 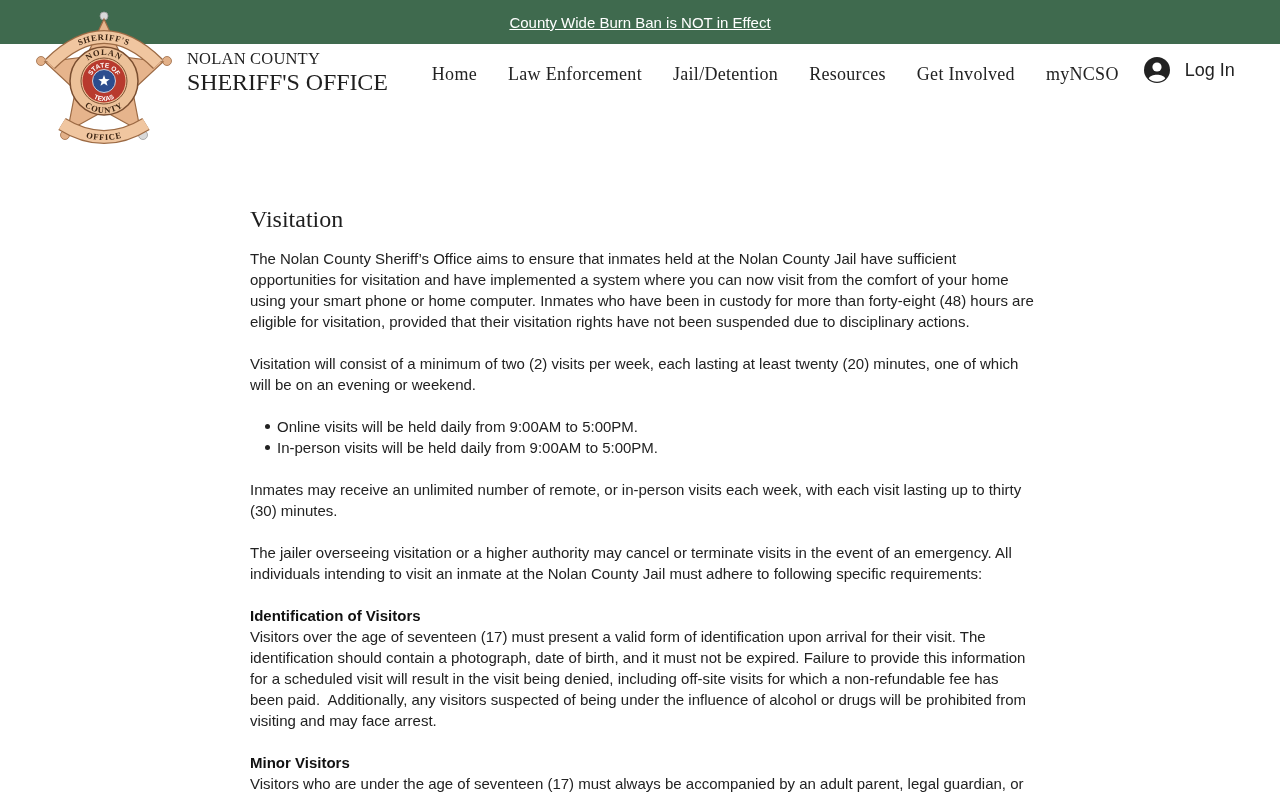 What do you see at coordinates (1156, 70) in the screenshot?
I see `user-avatar-icon` at bounding box center [1156, 70].